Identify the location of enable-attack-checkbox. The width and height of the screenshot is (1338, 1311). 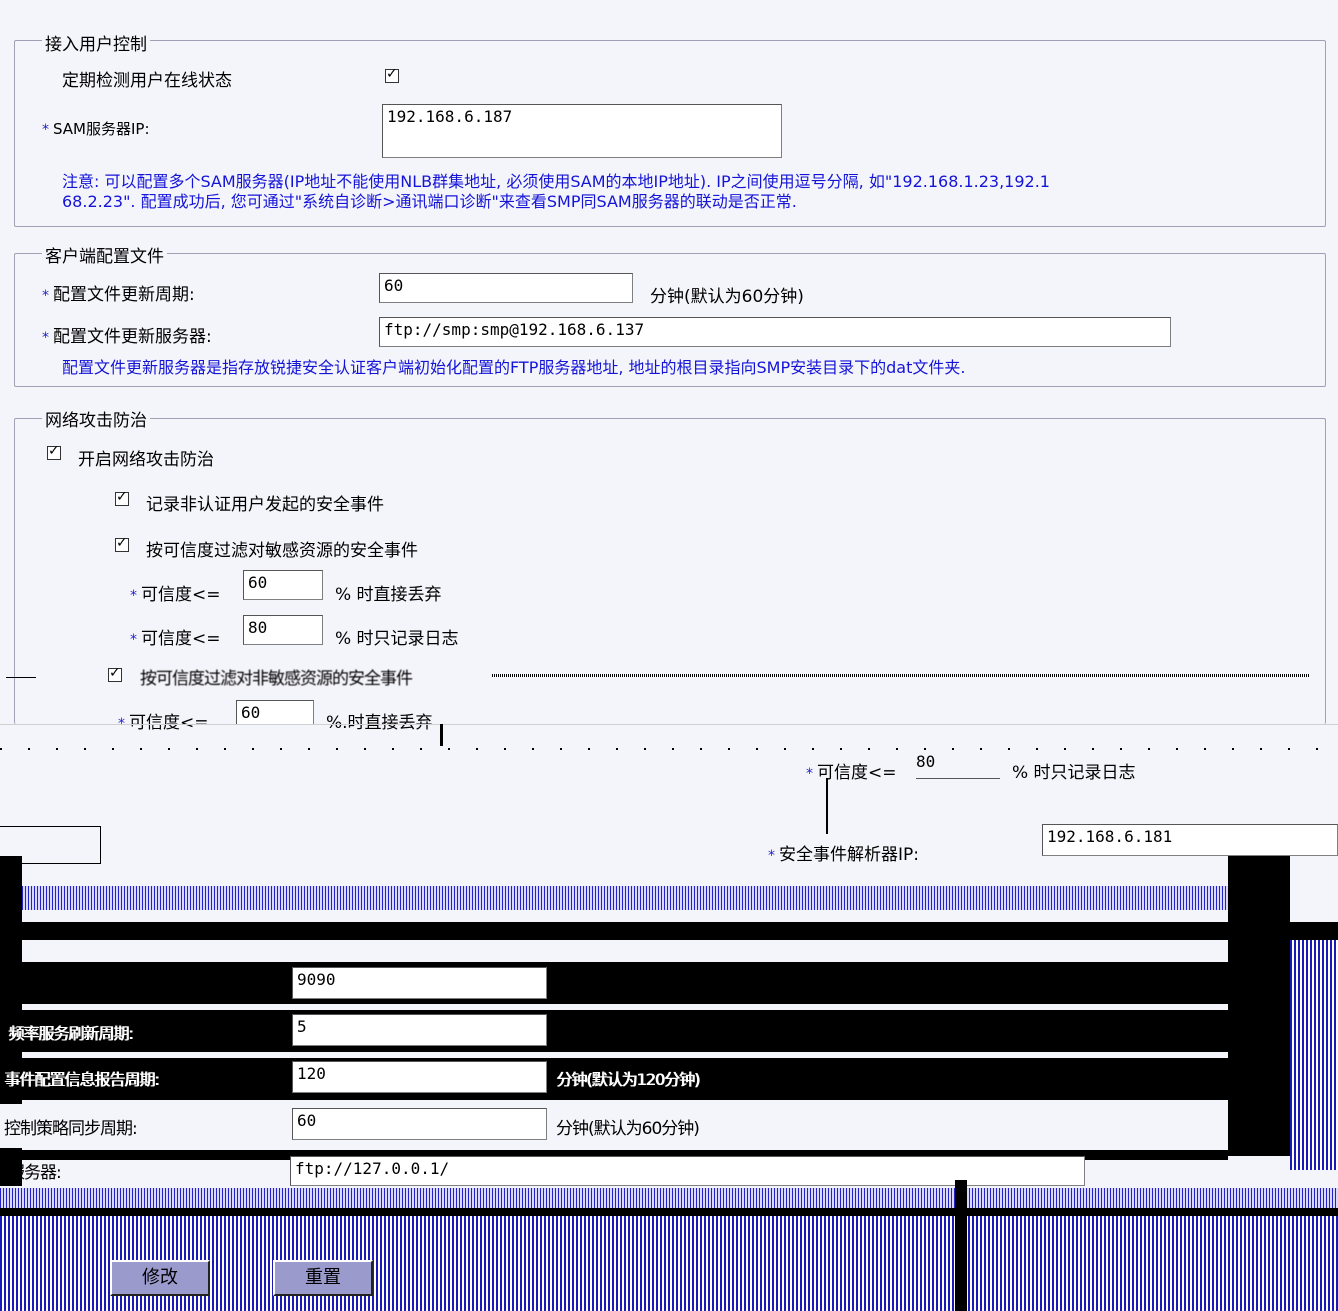
(54, 451).